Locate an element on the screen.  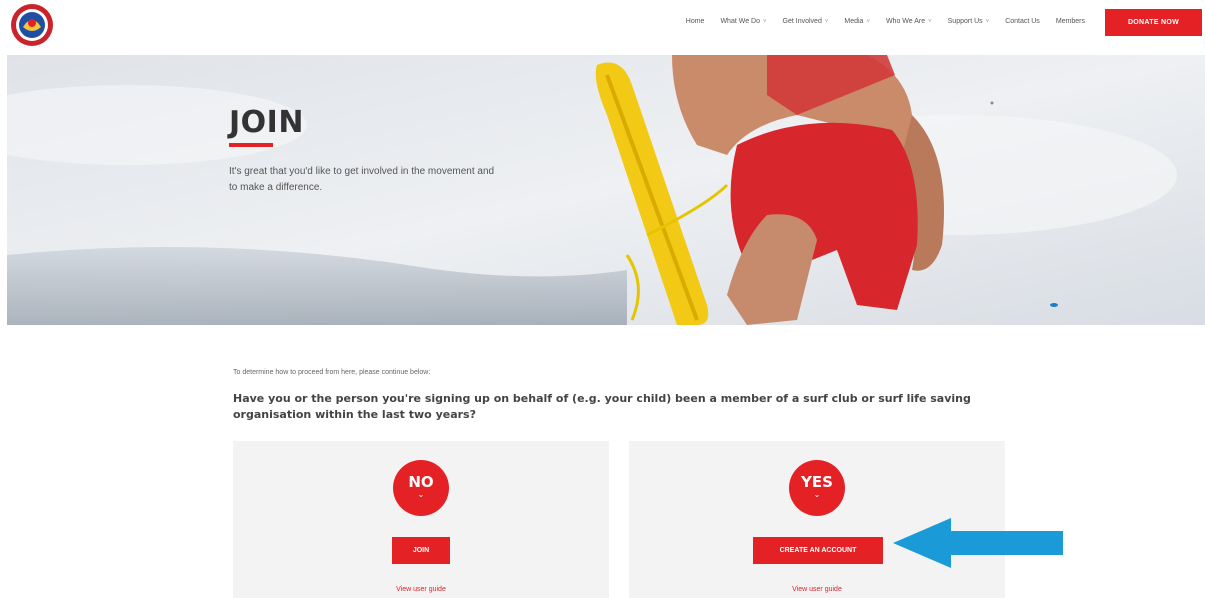
nav-item-get-involved: Get Involved ˅ is located at coordinates (806, 21).